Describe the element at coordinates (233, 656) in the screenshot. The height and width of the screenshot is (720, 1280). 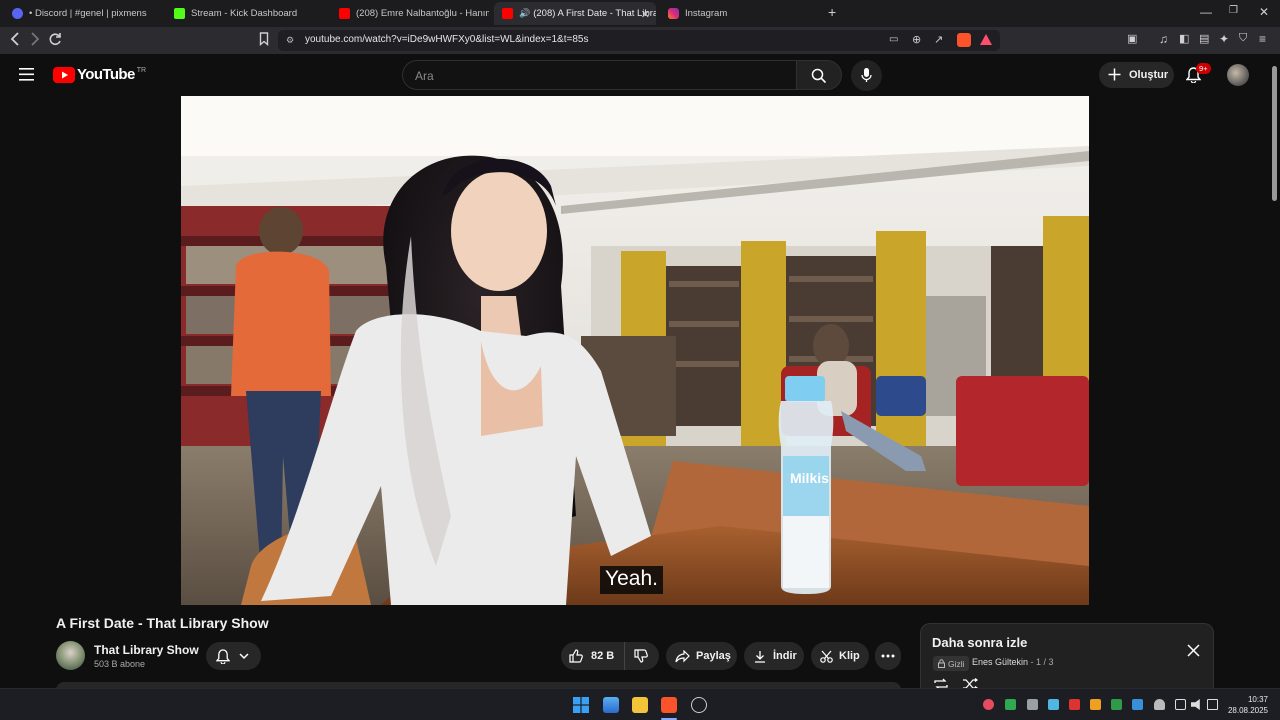
I see `subscription-bell-button` at that location.